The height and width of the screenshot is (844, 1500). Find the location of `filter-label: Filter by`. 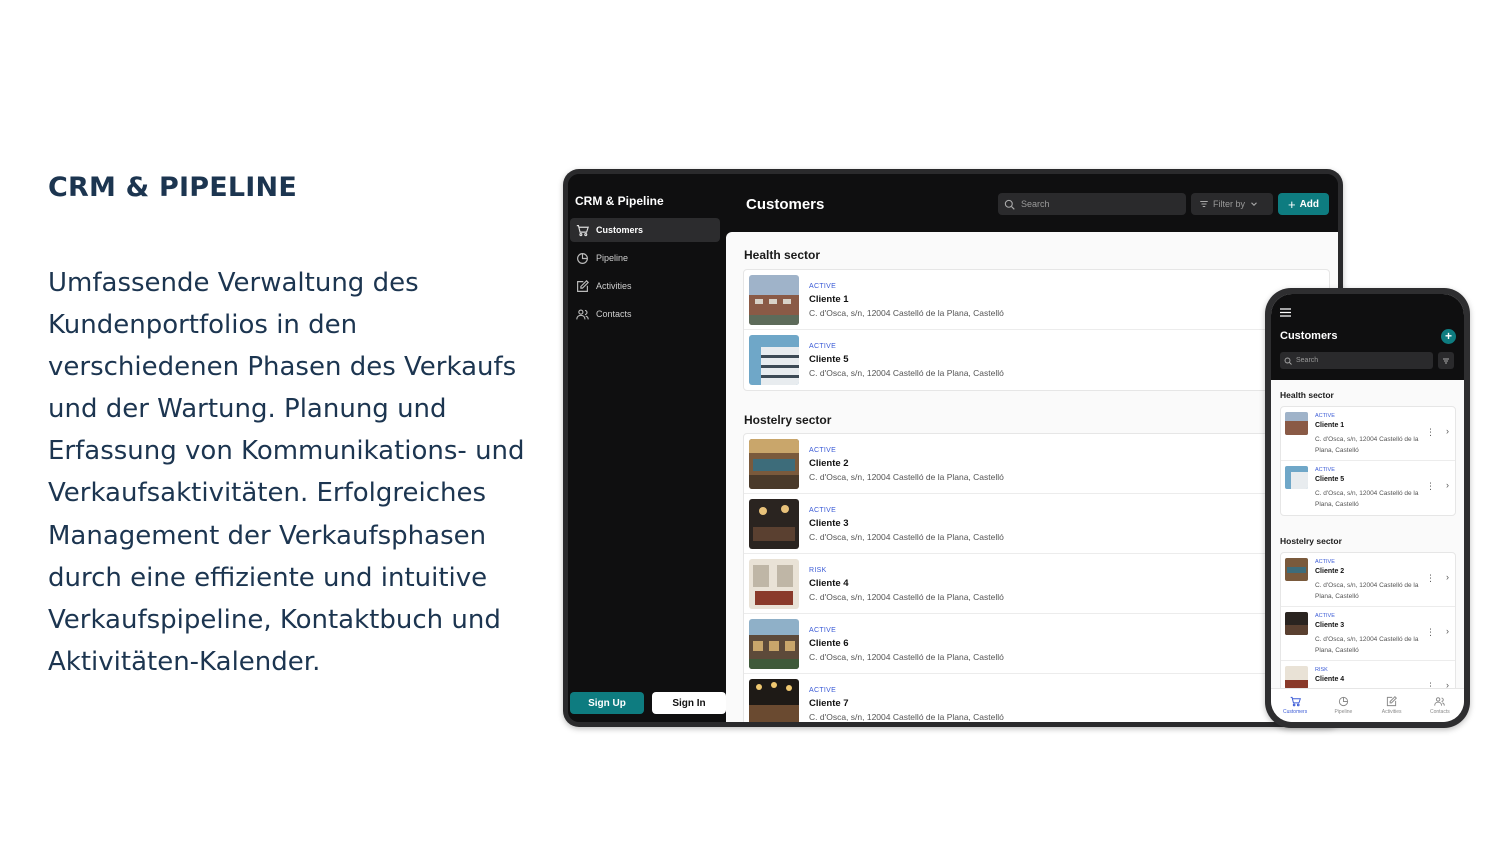

filter-label: Filter by is located at coordinates (1229, 204).